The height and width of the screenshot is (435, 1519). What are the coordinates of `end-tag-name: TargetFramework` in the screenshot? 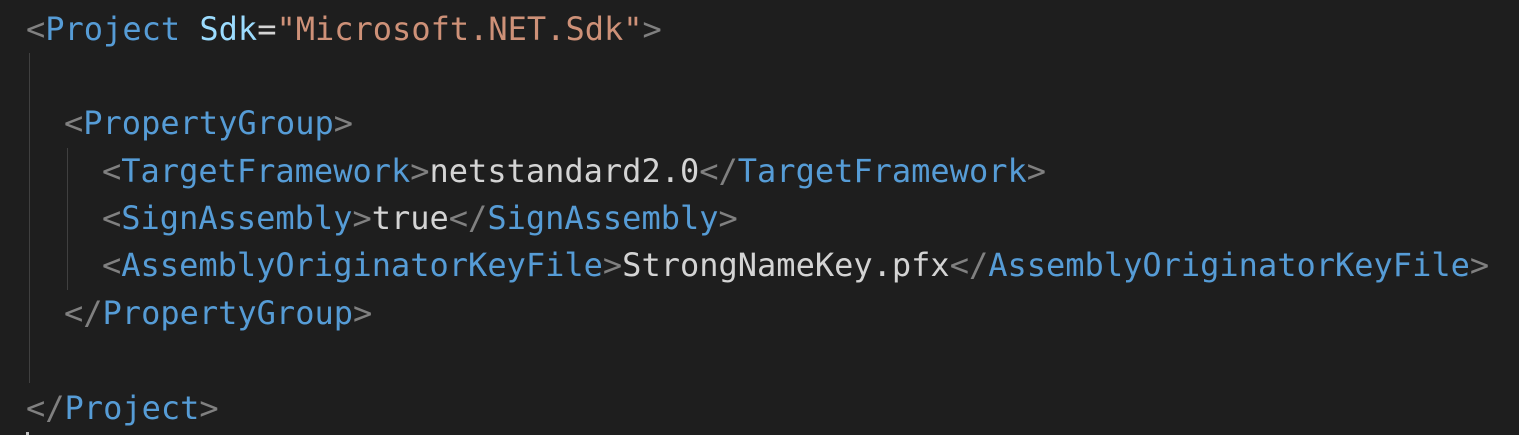 It's located at (882, 171).